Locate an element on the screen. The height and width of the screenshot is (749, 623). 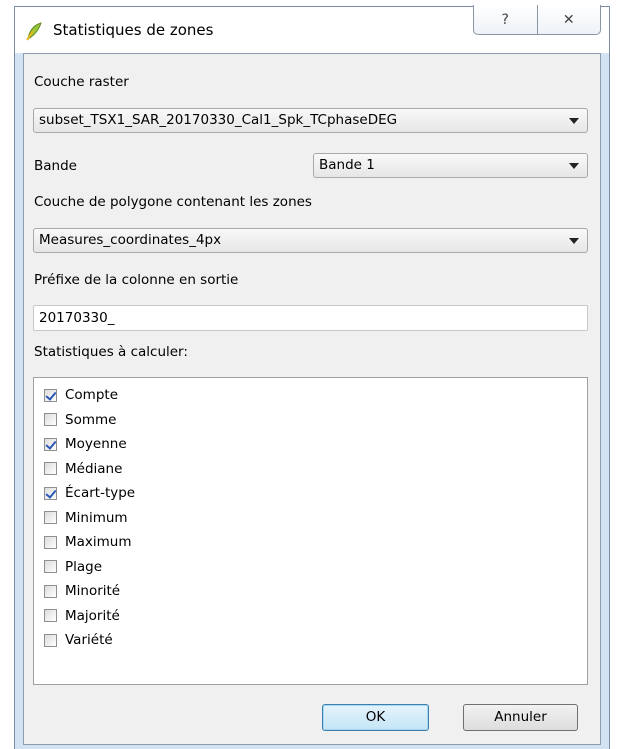
help-button: ? is located at coordinates (505, 19).